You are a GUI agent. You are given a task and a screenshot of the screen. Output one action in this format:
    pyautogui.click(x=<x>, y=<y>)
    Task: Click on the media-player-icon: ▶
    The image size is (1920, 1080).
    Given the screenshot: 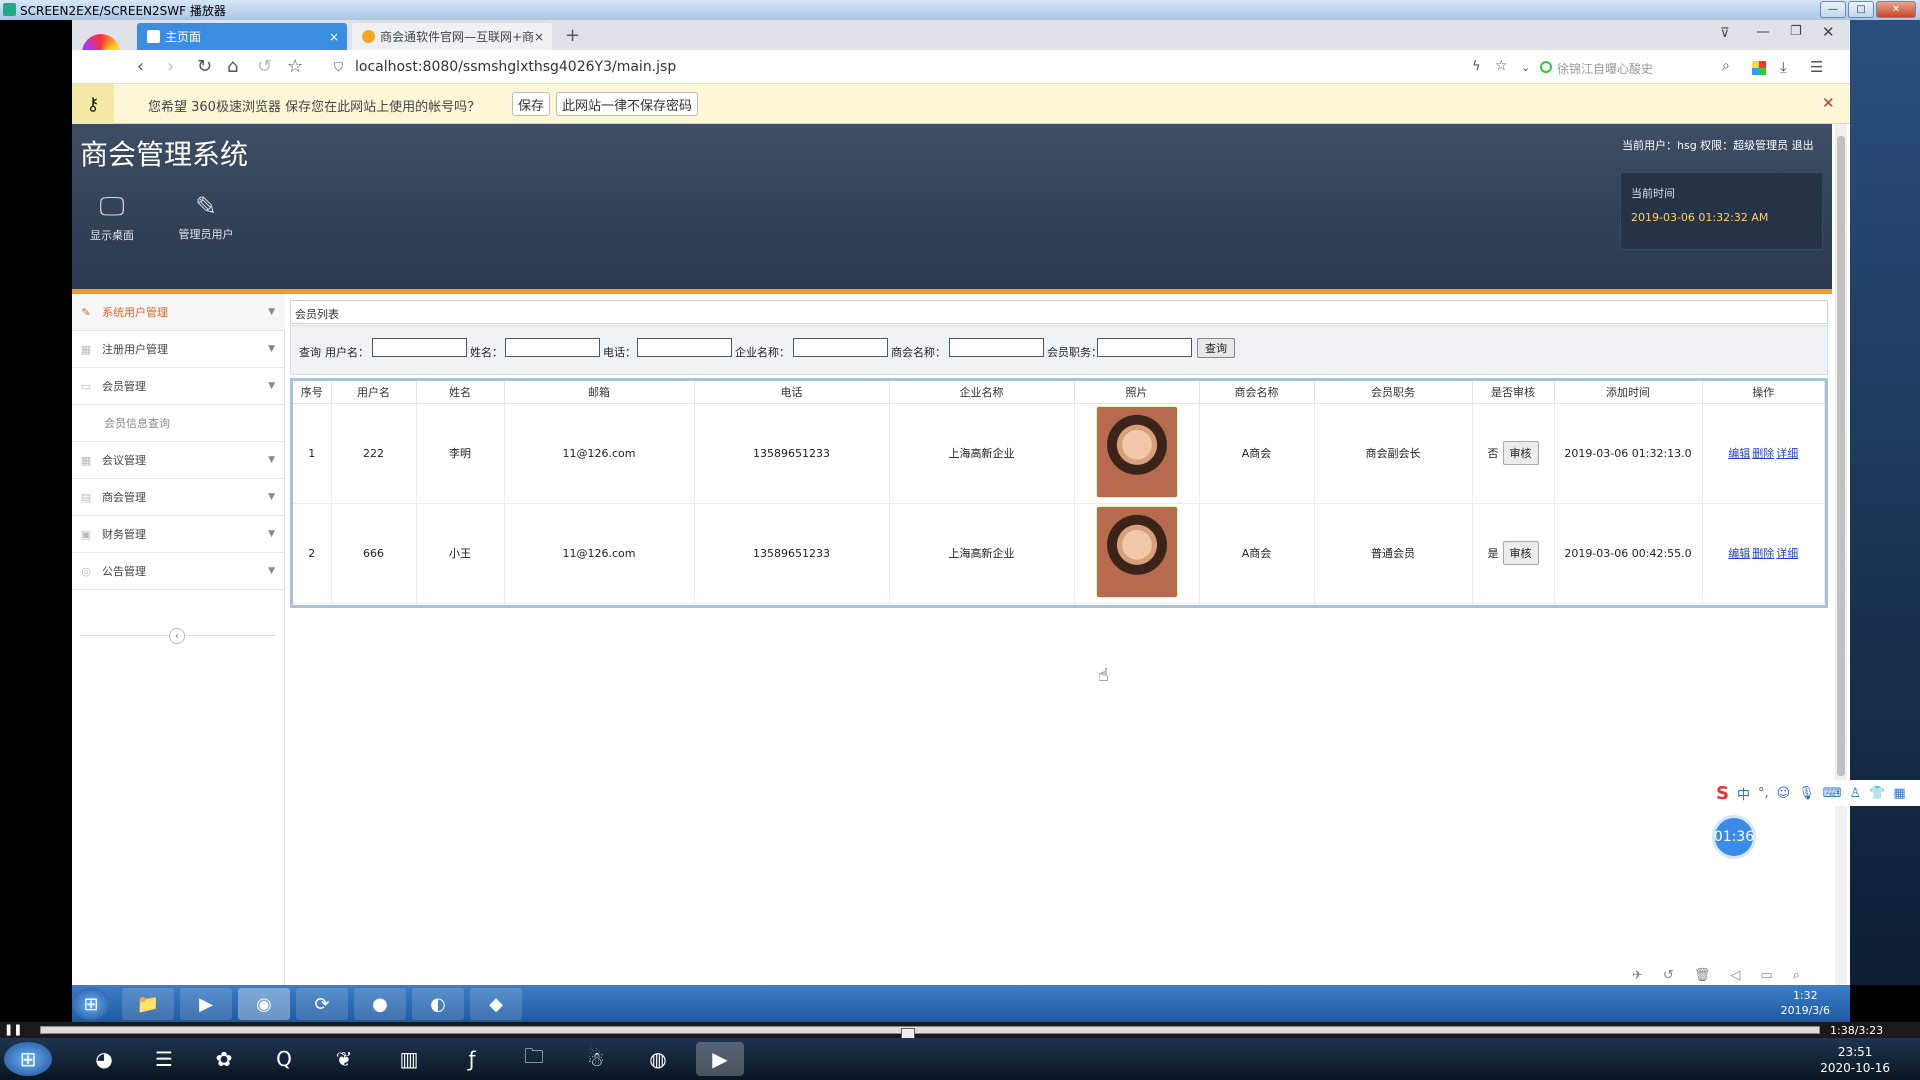 What is the action you would take?
    pyautogui.click(x=206, y=1004)
    